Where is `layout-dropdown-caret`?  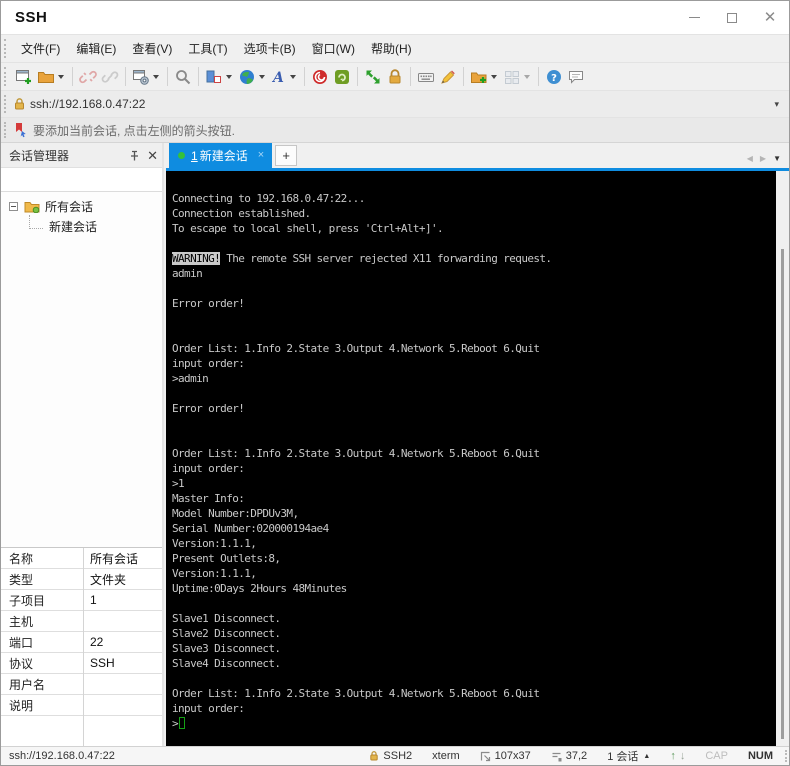
layout-dropdown-caret is located at coordinates (229, 76).